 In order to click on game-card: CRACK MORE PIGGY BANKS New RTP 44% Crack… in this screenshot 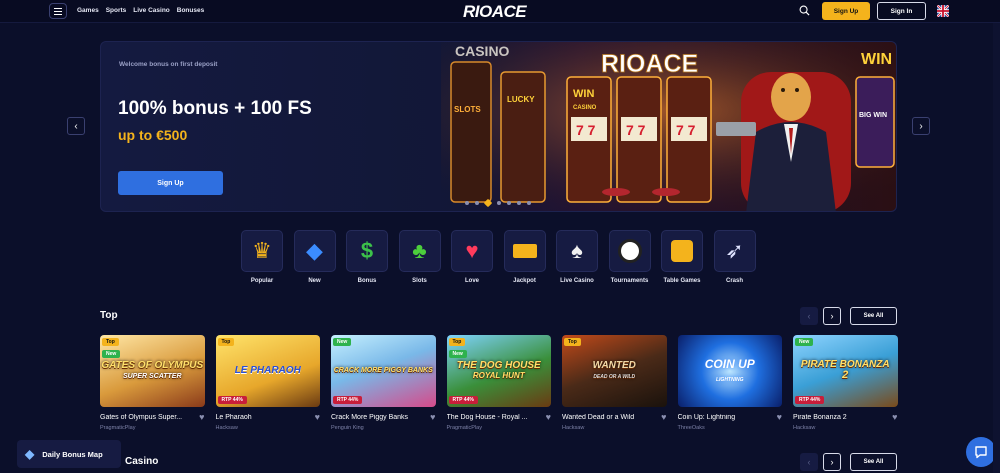, I will do `click(383, 383)`.